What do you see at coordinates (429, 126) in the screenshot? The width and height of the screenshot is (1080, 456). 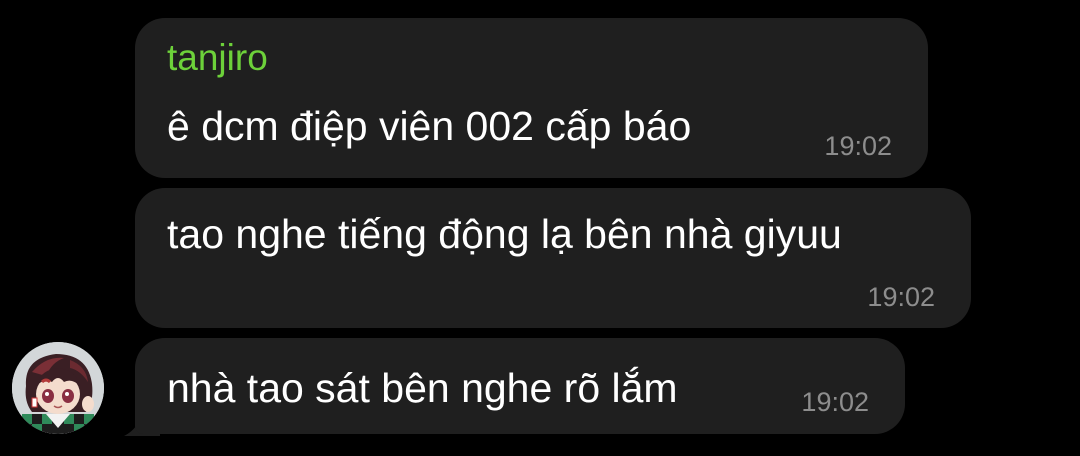 I see `message-text: ê dcm điệp viên 002 cấp báo` at bounding box center [429, 126].